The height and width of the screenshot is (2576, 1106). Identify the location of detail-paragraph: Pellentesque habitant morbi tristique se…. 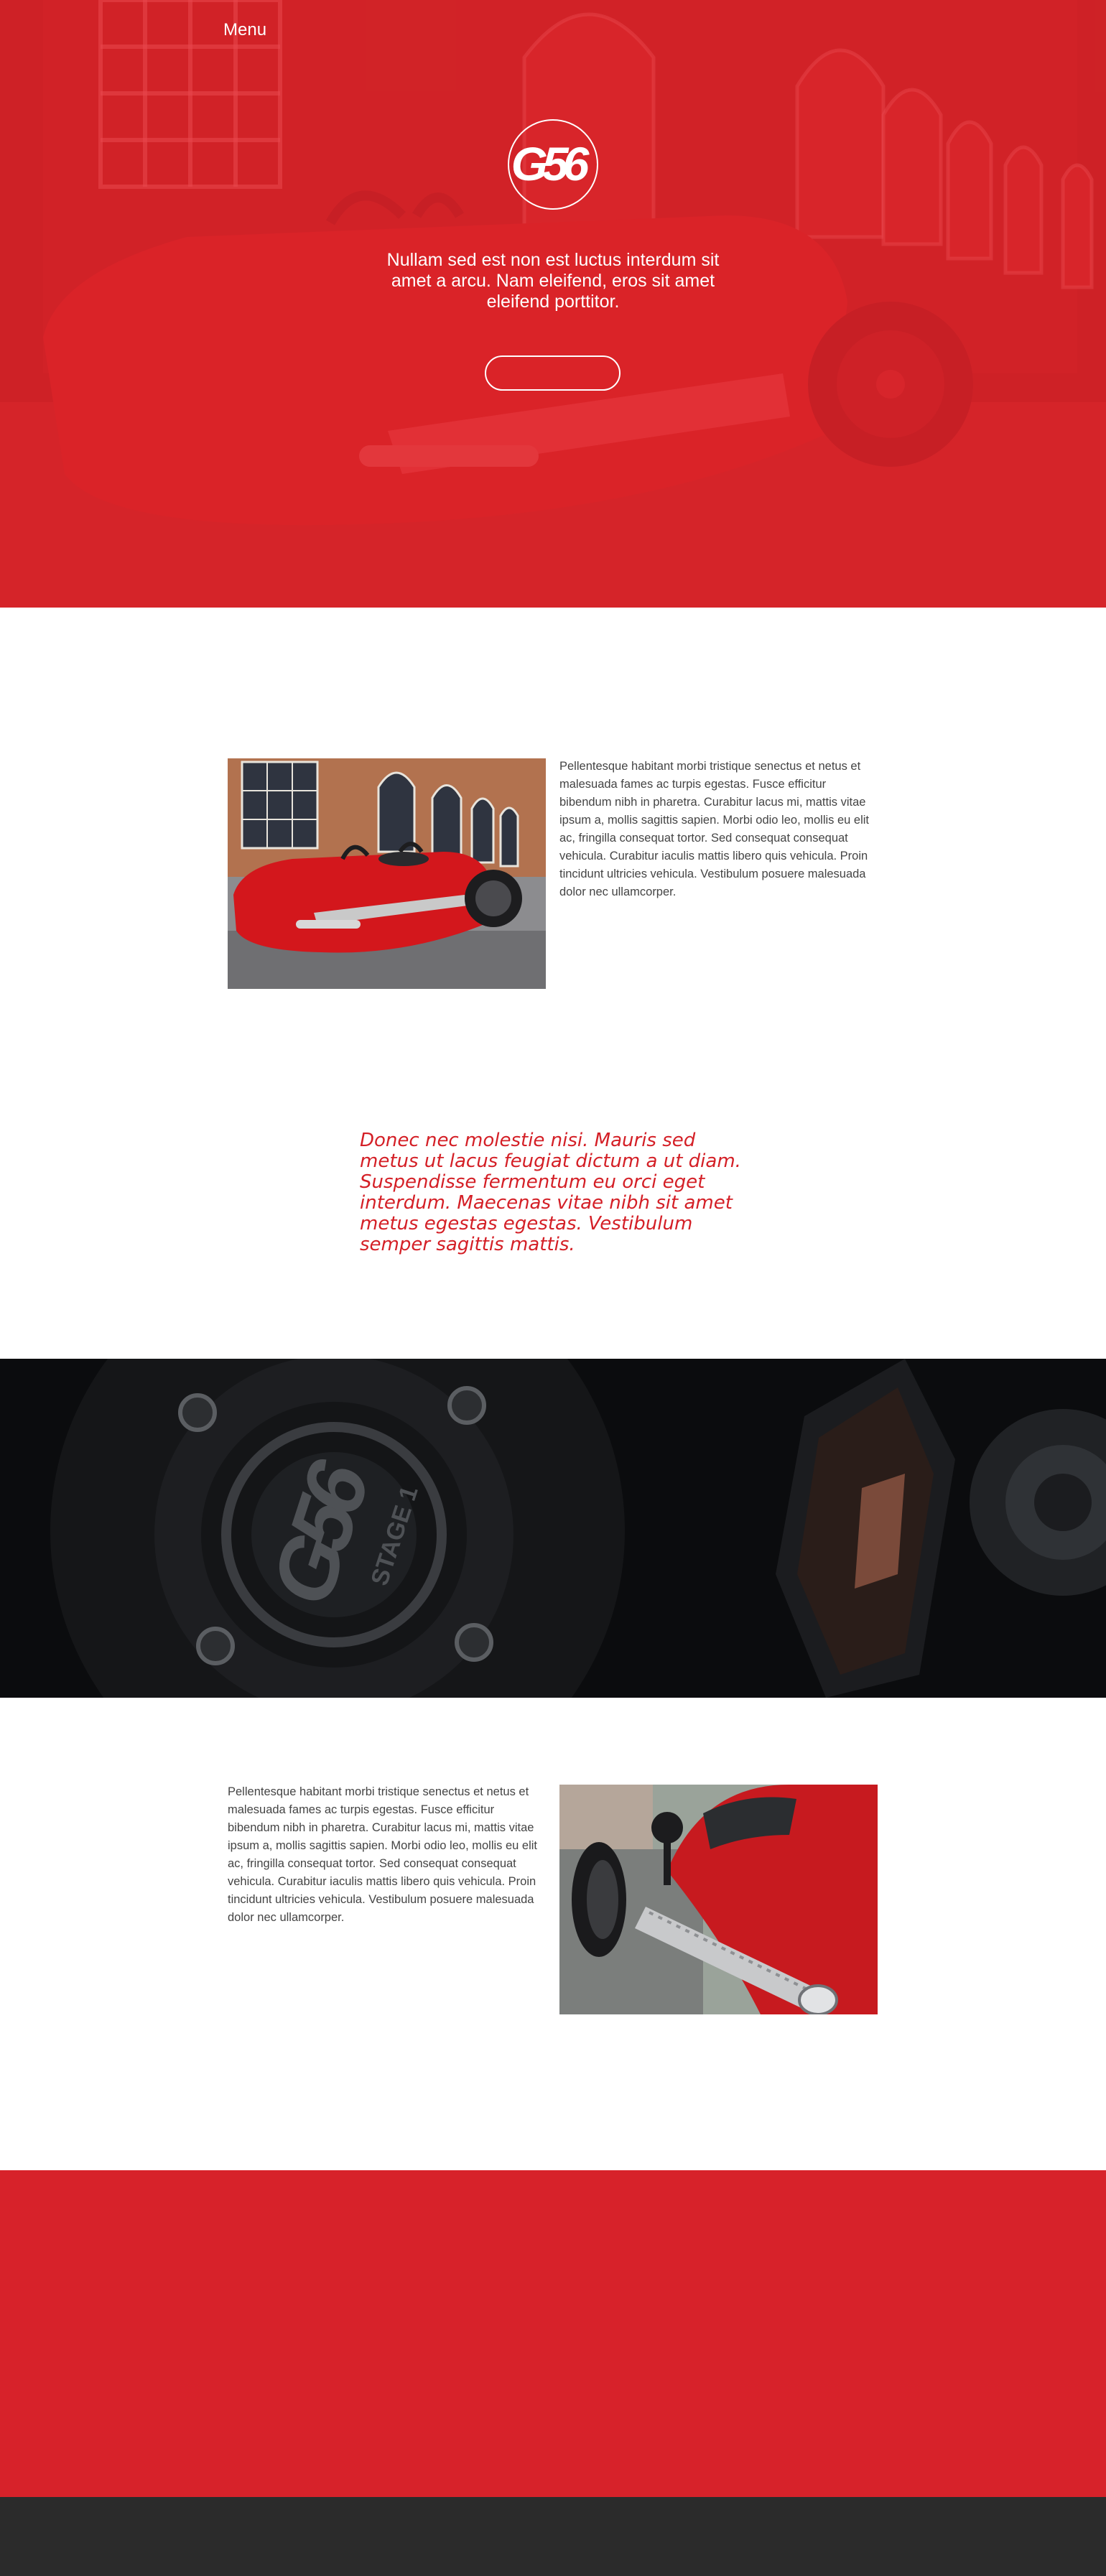
(383, 1855).